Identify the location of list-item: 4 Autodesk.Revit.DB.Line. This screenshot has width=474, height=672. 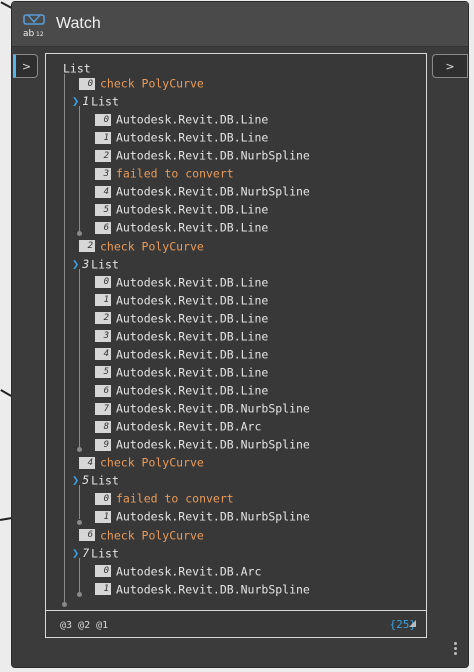
(181, 354).